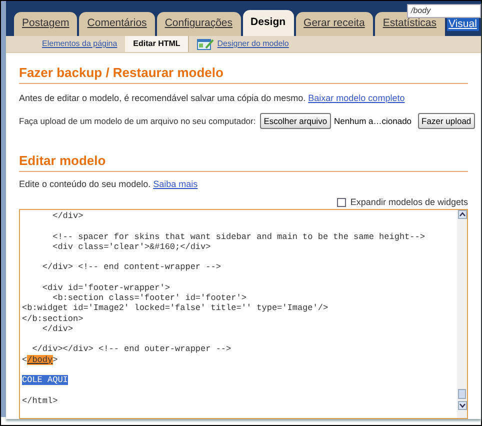 This screenshot has width=482, height=426. Describe the element at coordinates (137, 121) in the screenshot. I see `upload-label: Faça upload de um modelo de um arquivo no seu computador:` at that location.